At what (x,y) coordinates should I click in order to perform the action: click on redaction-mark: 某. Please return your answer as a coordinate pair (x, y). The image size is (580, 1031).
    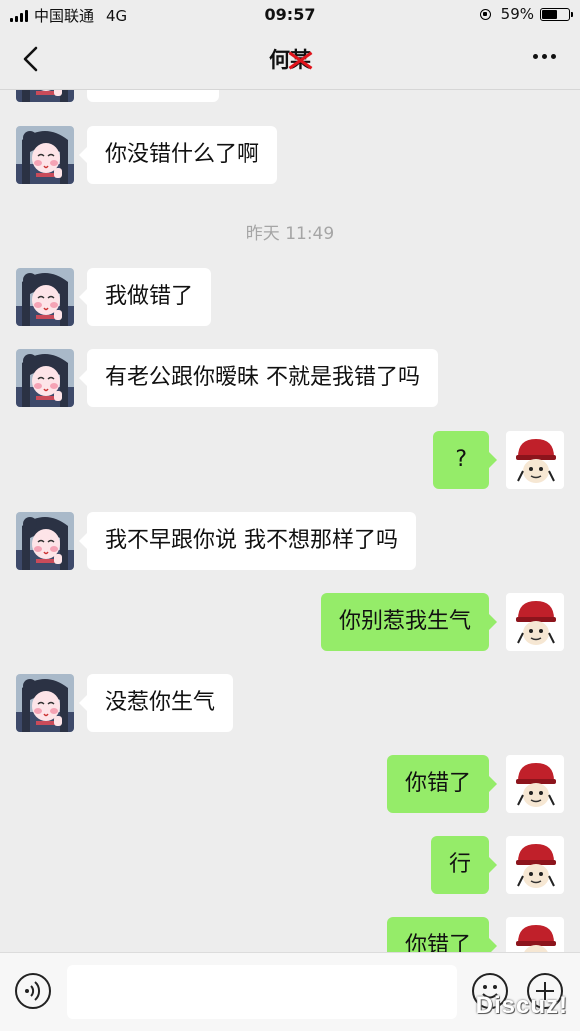
    Looking at the image, I should click on (300, 59).